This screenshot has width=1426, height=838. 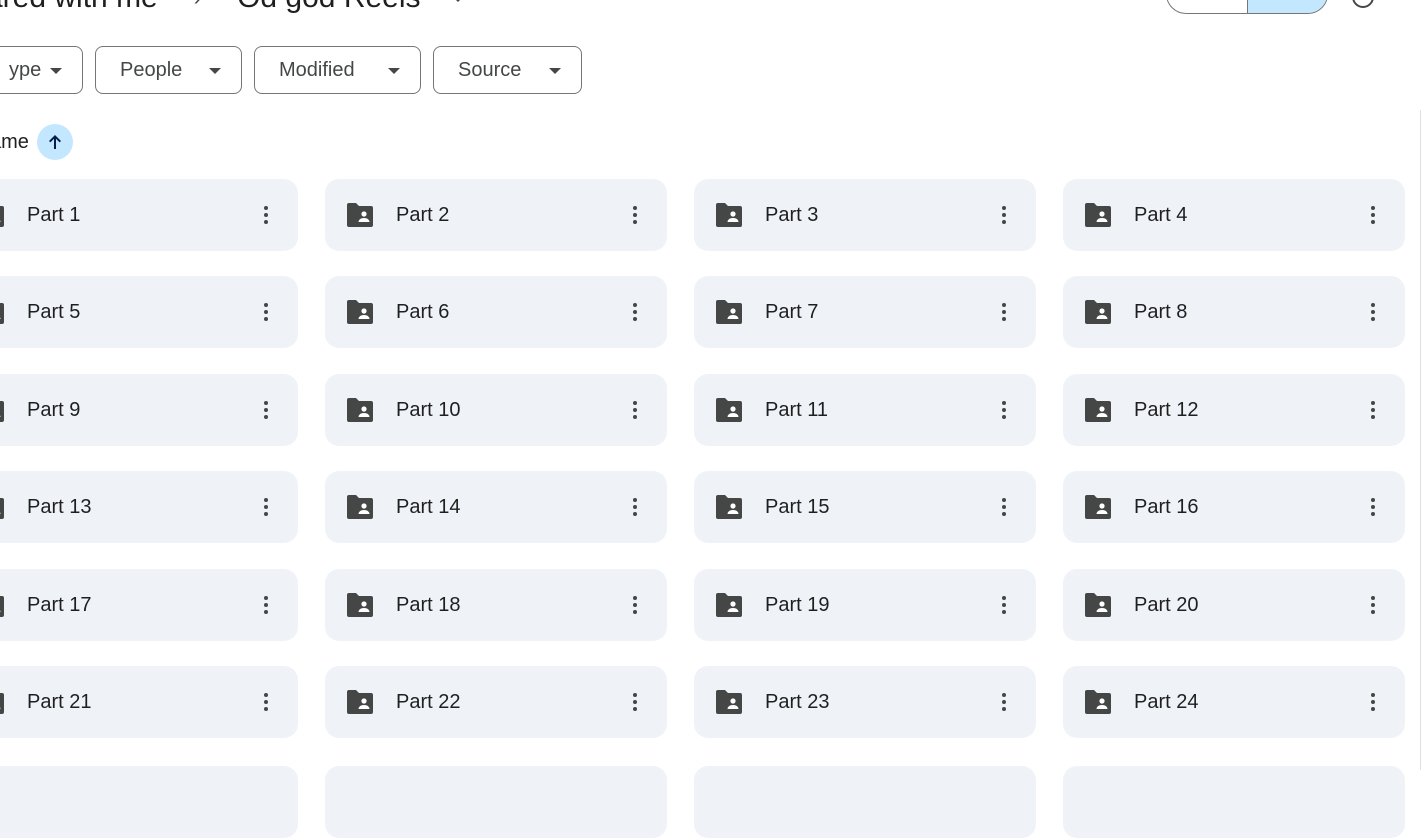 I want to click on folder-tile: Part 16, so click(x=1234, y=507).